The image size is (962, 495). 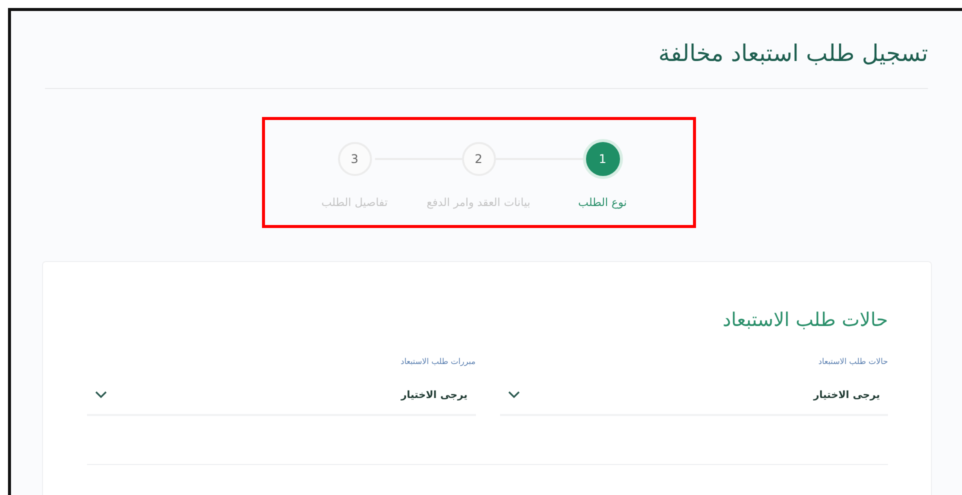 I want to click on step-label: نوع الطلب, so click(x=602, y=203).